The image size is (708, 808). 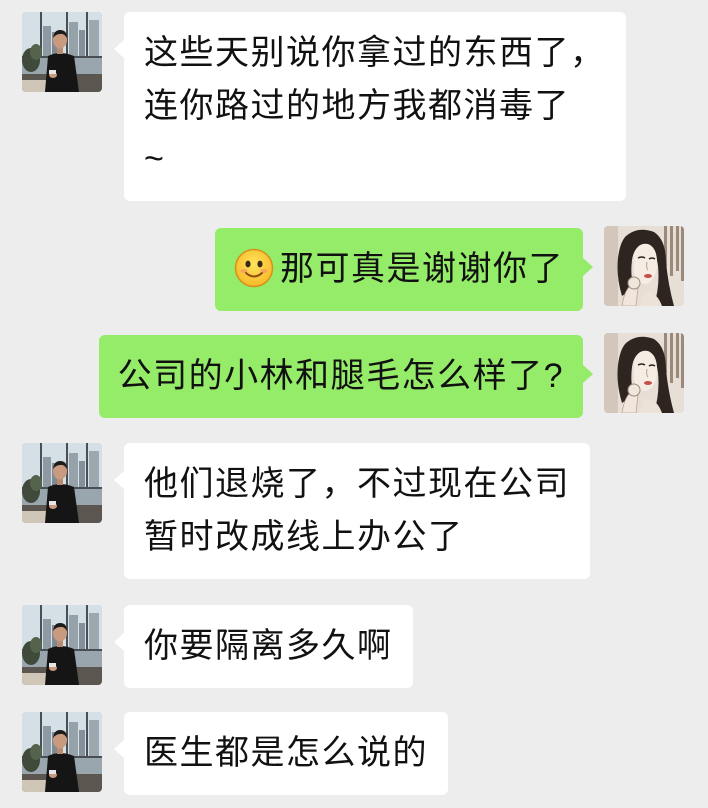 What do you see at coordinates (422, 269) in the screenshot?
I see `message-text: 那可真是谢谢你了` at bounding box center [422, 269].